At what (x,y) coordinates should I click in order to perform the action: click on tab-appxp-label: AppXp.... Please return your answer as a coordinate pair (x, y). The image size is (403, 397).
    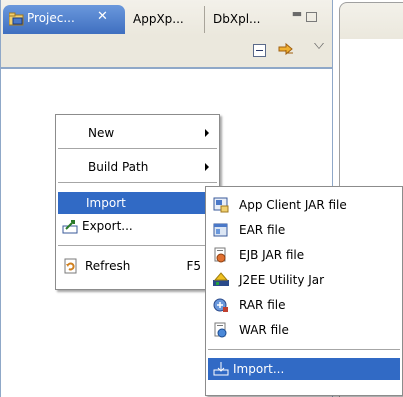
    Looking at the image, I should click on (158, 19).